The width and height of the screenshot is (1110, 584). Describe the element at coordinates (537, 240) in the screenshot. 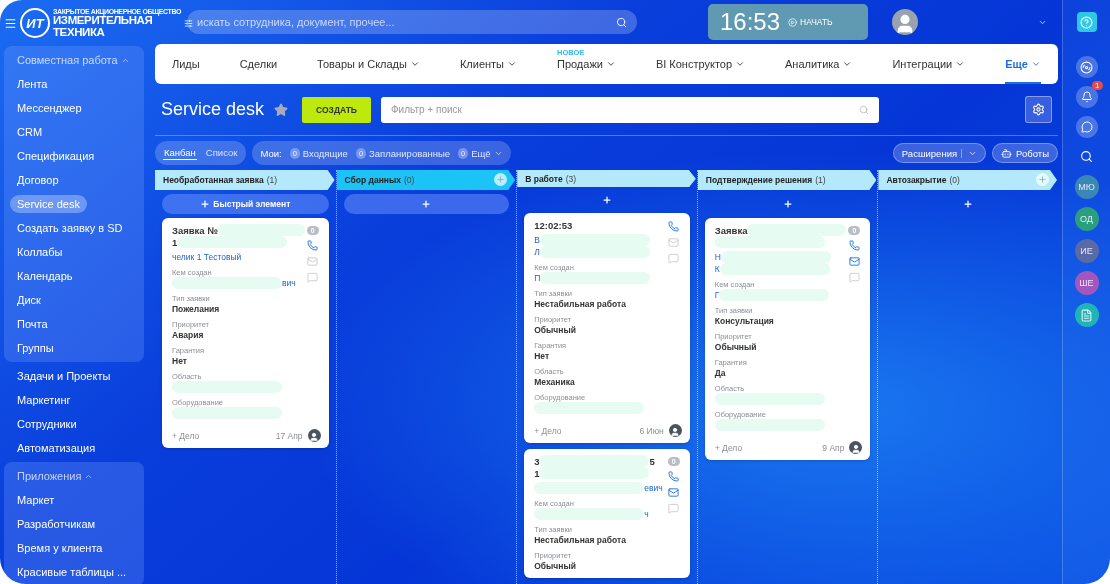

I see `contact-link: В` at that location.